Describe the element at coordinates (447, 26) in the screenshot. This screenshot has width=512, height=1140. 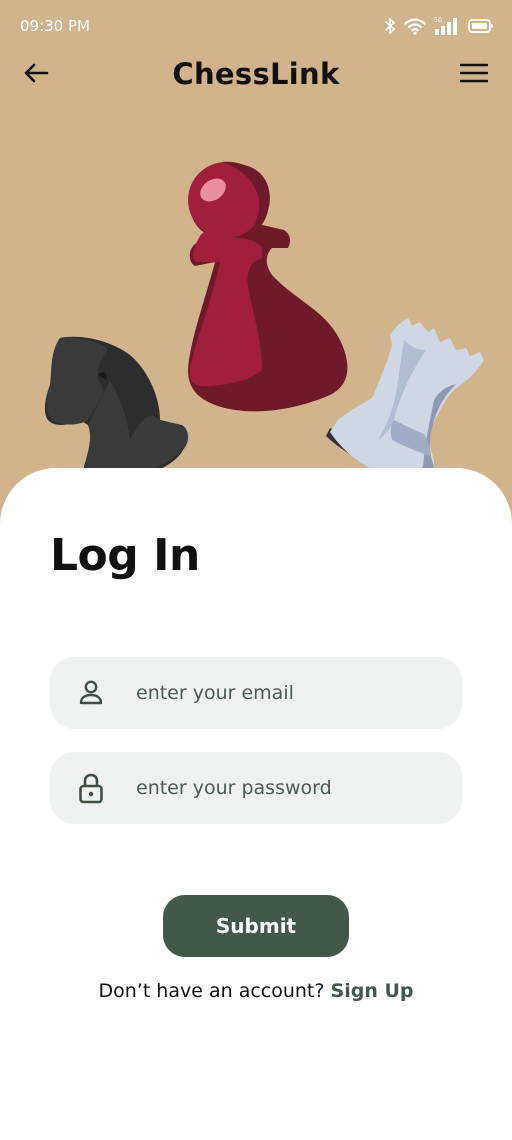
I see `signal-icon: 5G` at that location.